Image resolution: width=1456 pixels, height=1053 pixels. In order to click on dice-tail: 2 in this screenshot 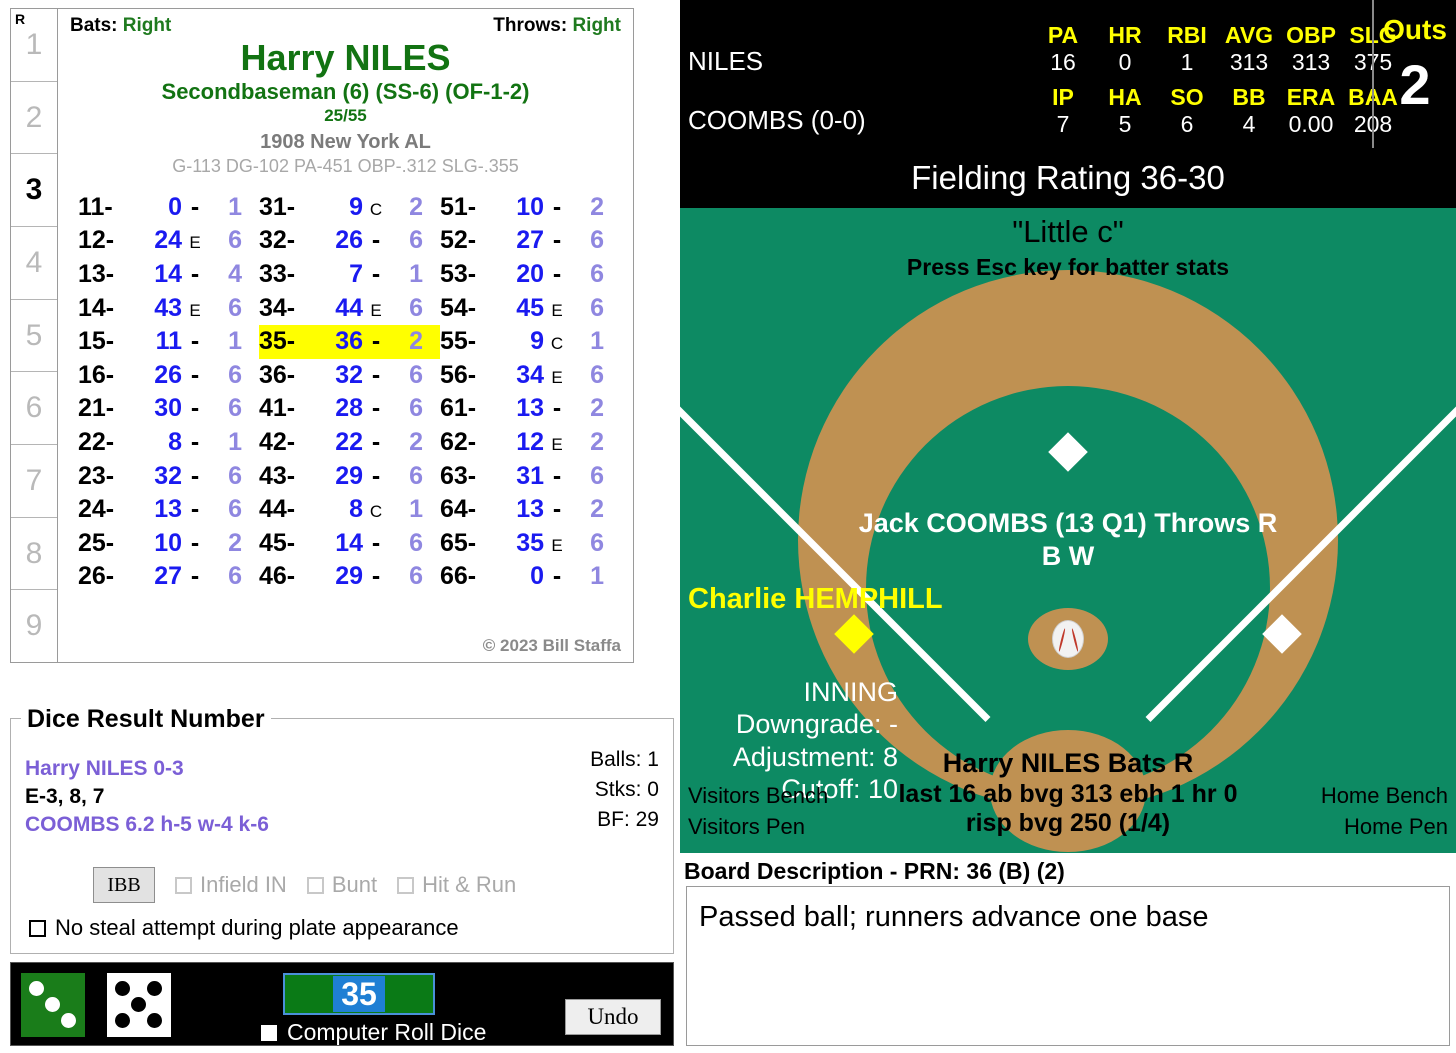, I will do `click(597, 408)`.